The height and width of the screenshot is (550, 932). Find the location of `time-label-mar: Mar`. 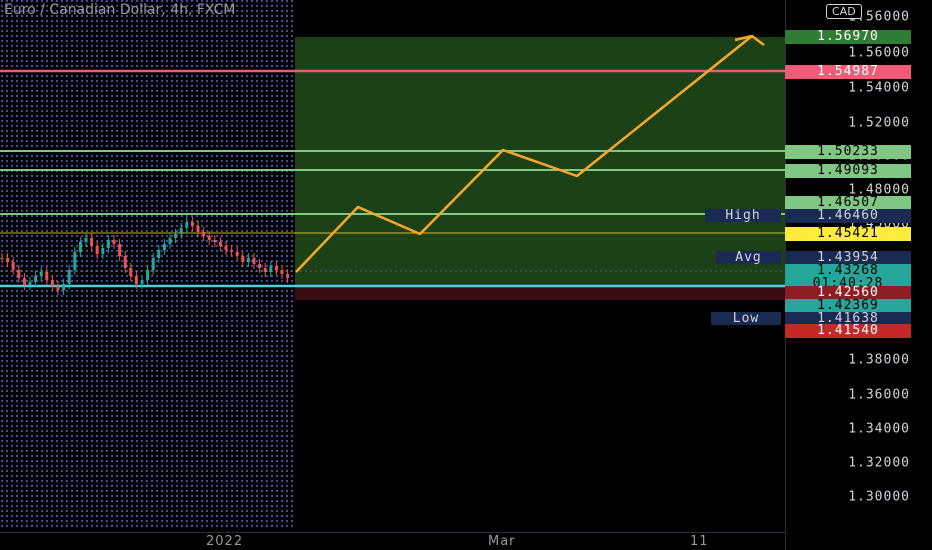

time-label-mar: Mar is located at coordinates (502, 541).